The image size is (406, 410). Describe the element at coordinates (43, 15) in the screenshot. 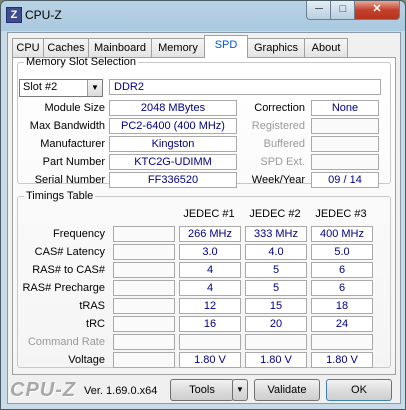

I see `window-title: CPU-Z` at that location.